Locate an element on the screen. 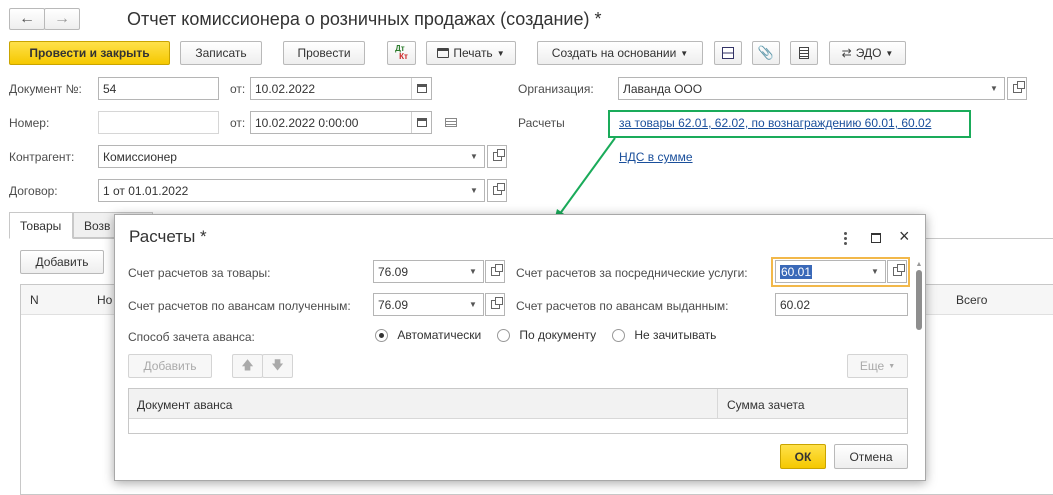  open-goods-account-button is located at coordinates (495, 271).